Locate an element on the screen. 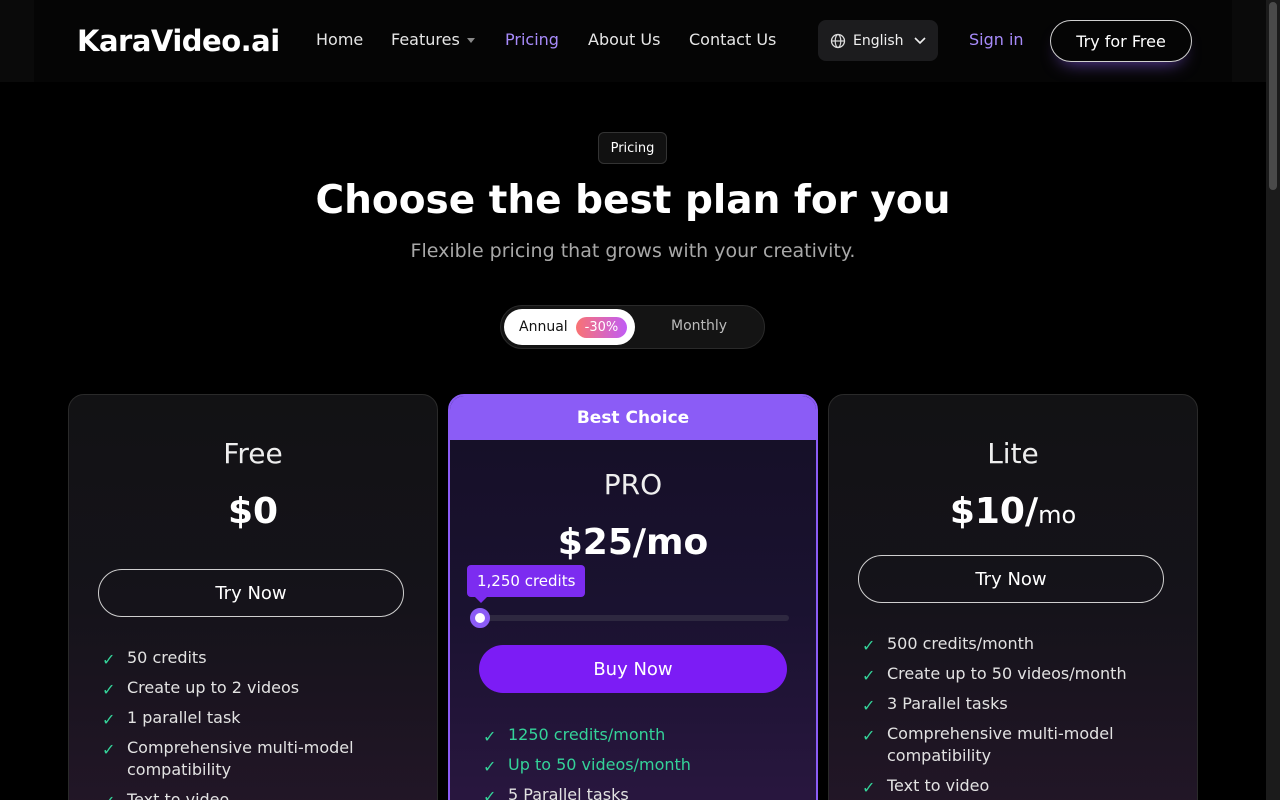 The height and width of the screenshot is (800, 1280). price-amount: $10/ is located at coordinates (994, 511).